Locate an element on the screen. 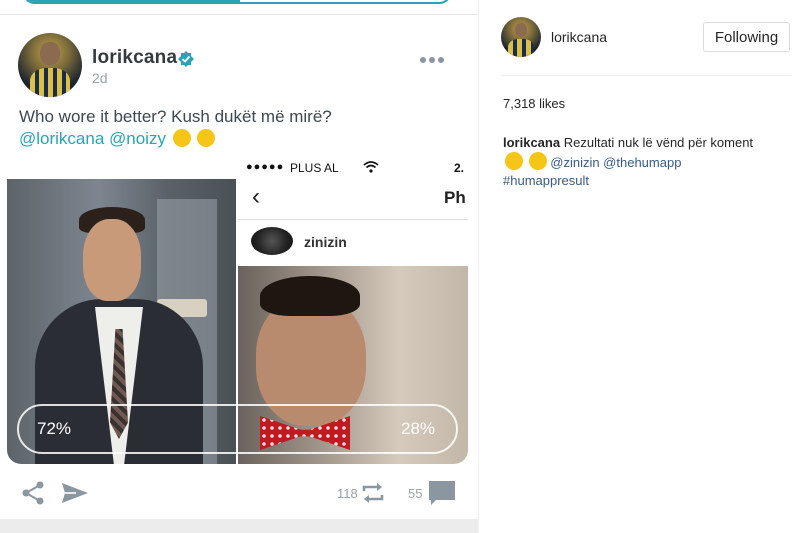 Image resolution: width=797 pixels, height=533 pixels. send-icon is located at coordinates (75, 493).